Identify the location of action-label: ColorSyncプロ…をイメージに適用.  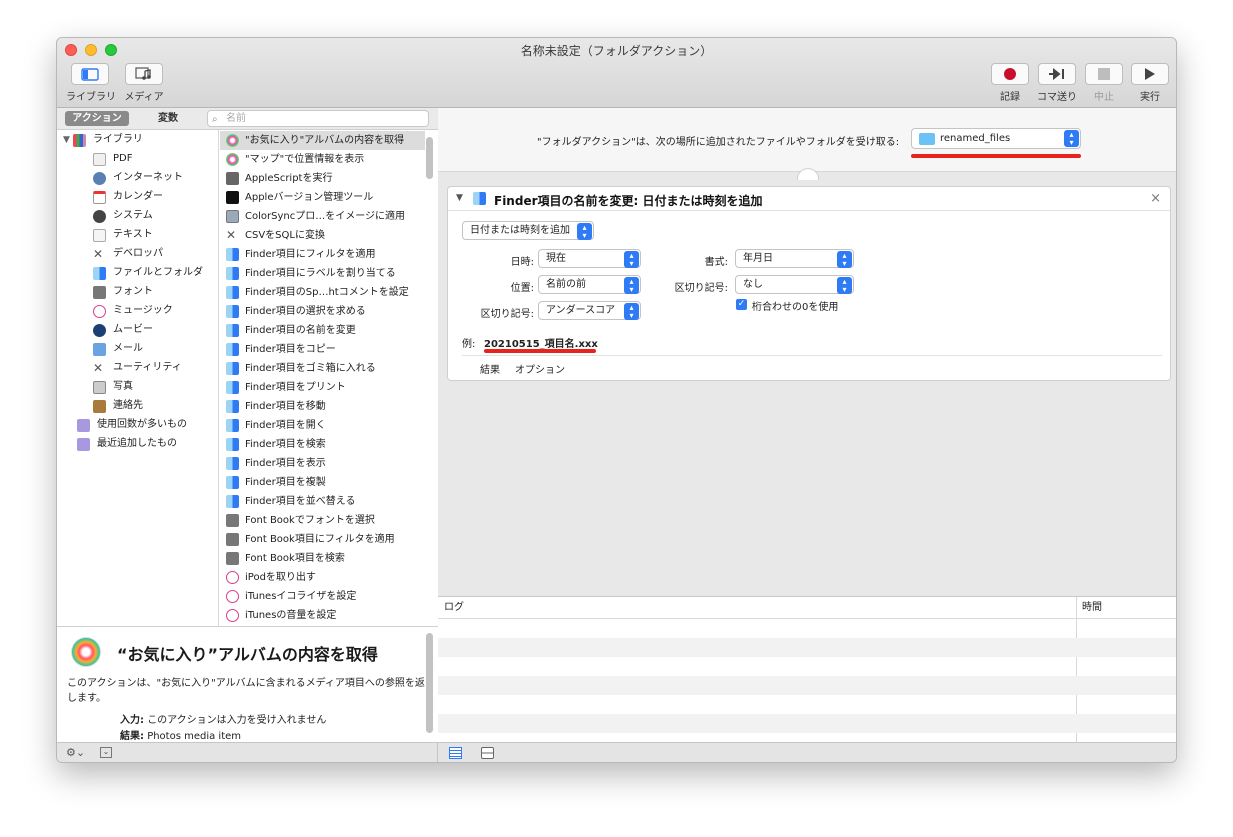
(325, 216).